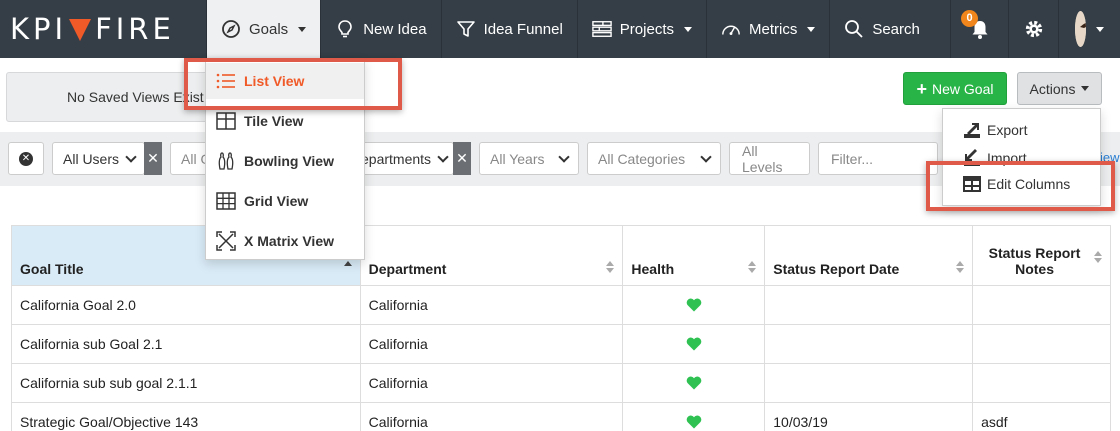 The height and width of the screenshot is (431, 1120). What do you see at coordinates (1110, 157) in the screenshot?
I see `view-link: iew` at bounding box center [1110, 157].